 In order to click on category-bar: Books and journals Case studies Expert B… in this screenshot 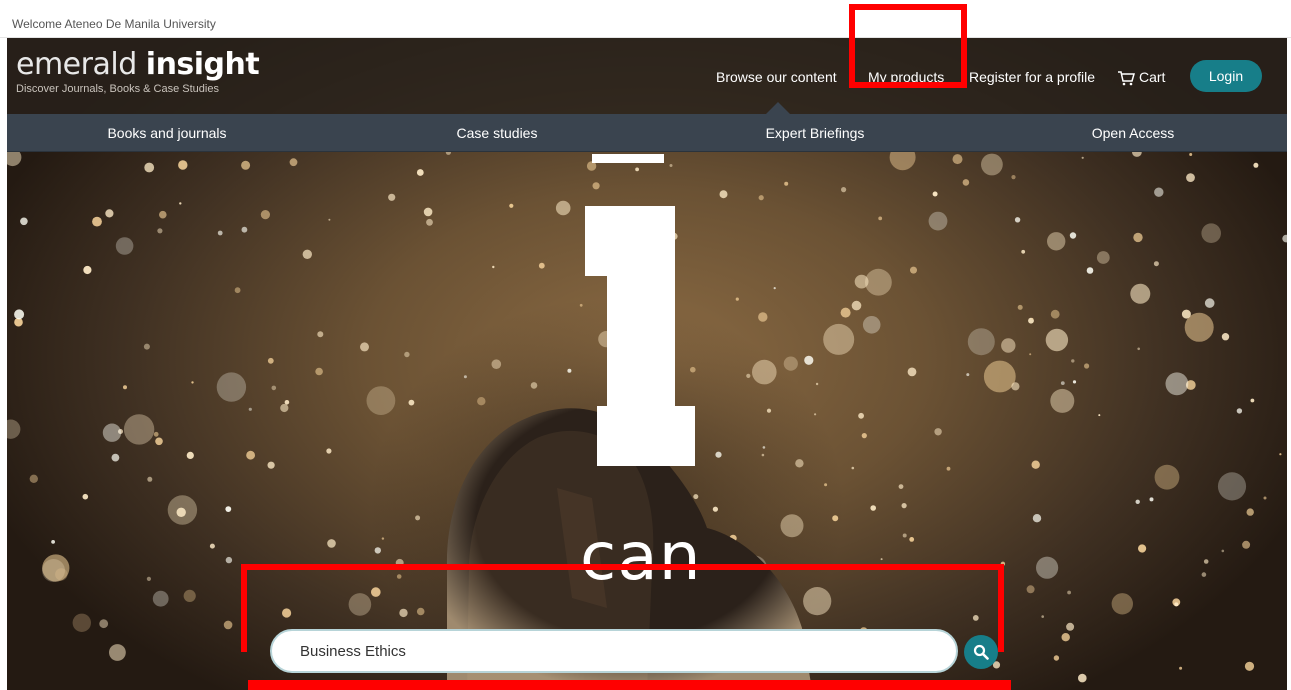, I will do `click(647, 133)`.